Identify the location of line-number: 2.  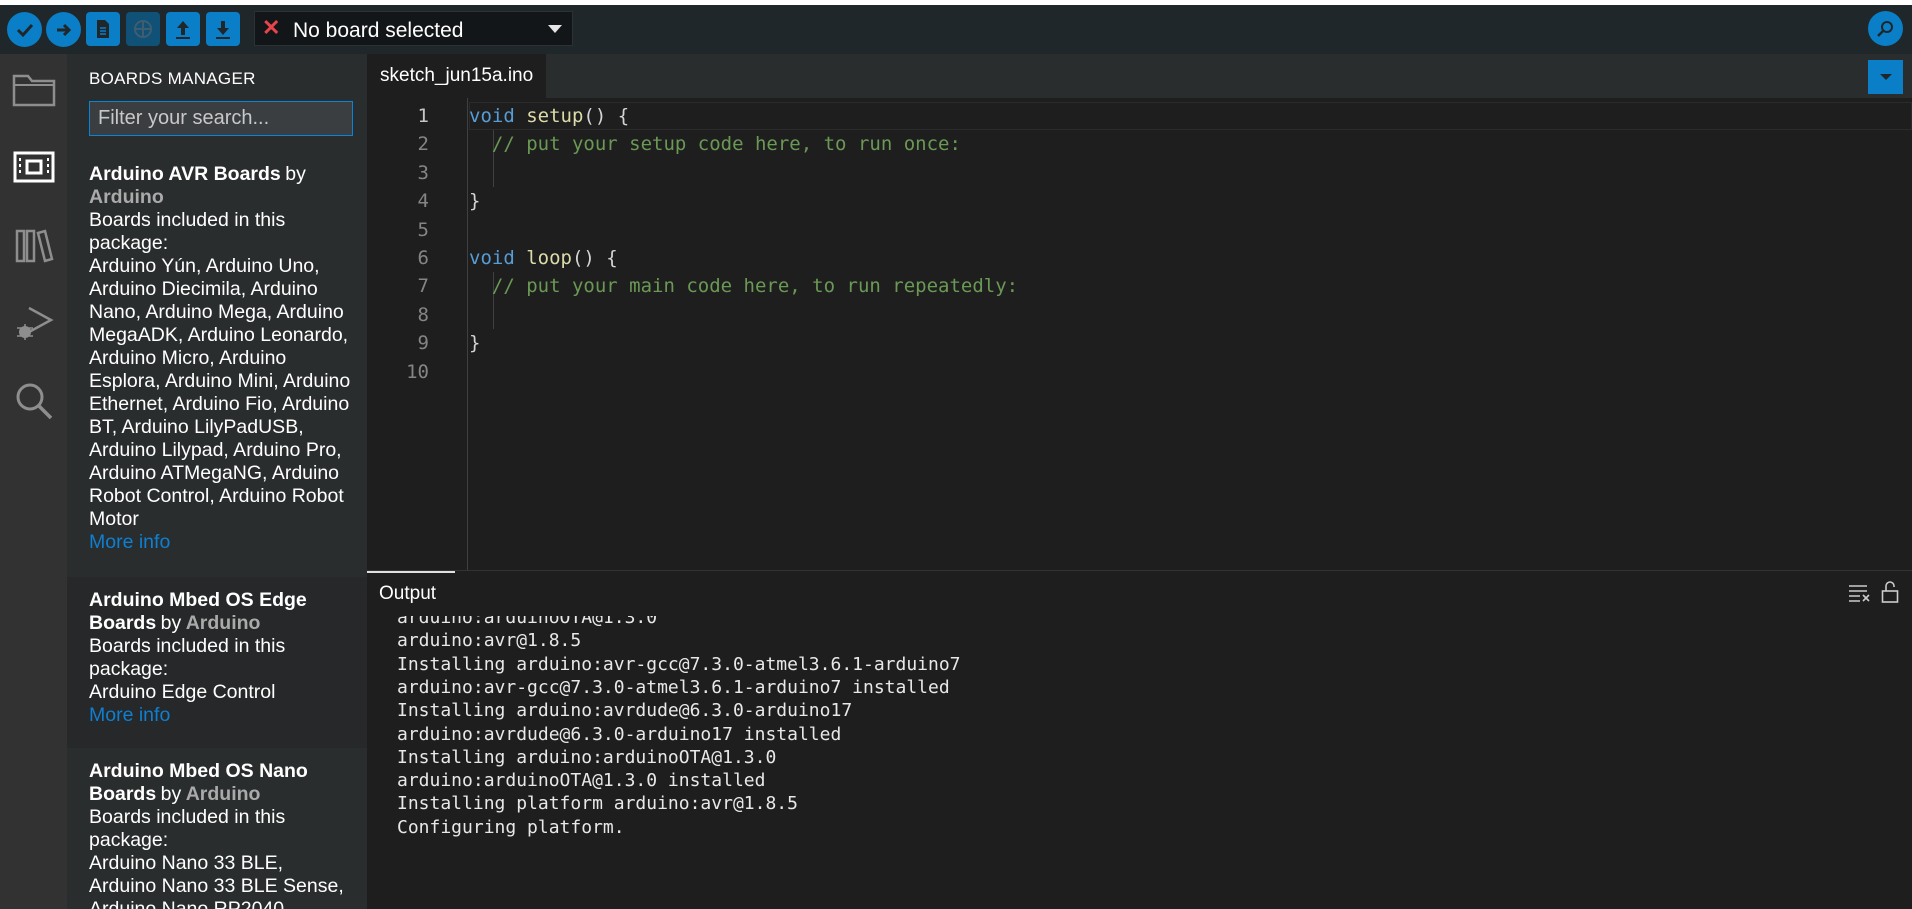
(423, 144).